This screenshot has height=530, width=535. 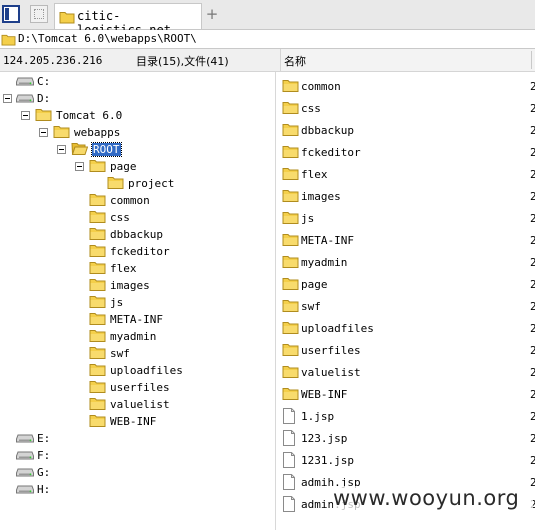 What do you see at coordinates (407, 438) in the screenshot?
I see `file-row: 123.jsp 2` at bounding box center [407, 438].